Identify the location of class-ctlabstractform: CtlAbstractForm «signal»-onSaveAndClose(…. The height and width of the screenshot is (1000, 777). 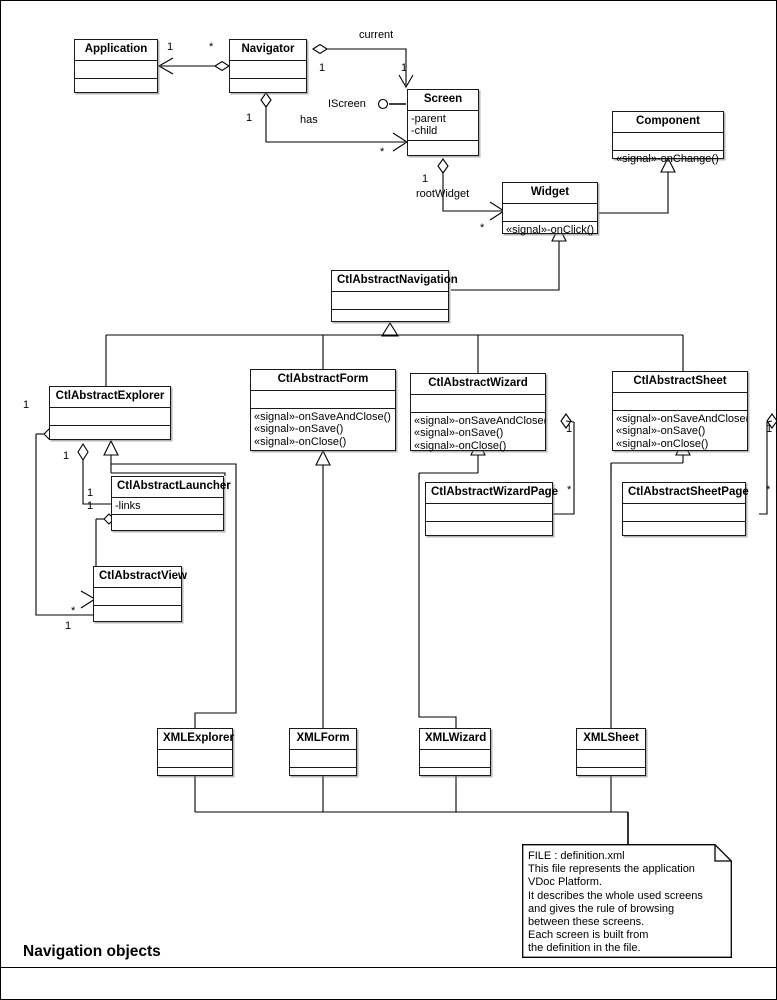
(323, 410).